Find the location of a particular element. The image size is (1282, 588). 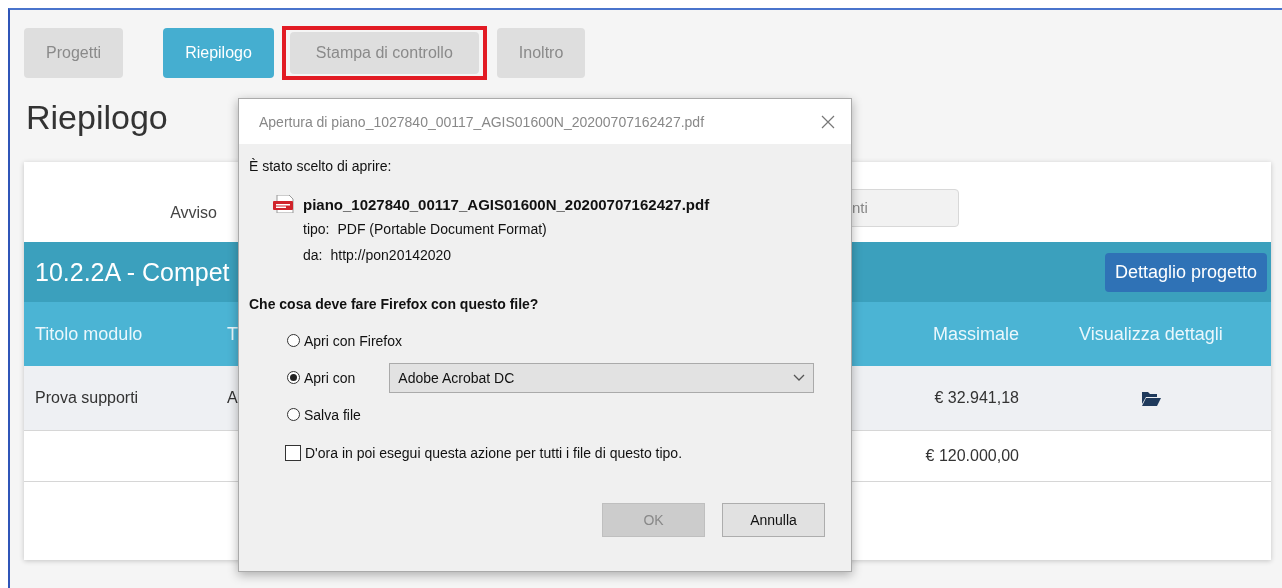

table-cell-text: Prova supporti is located at coordinates (86, 398).